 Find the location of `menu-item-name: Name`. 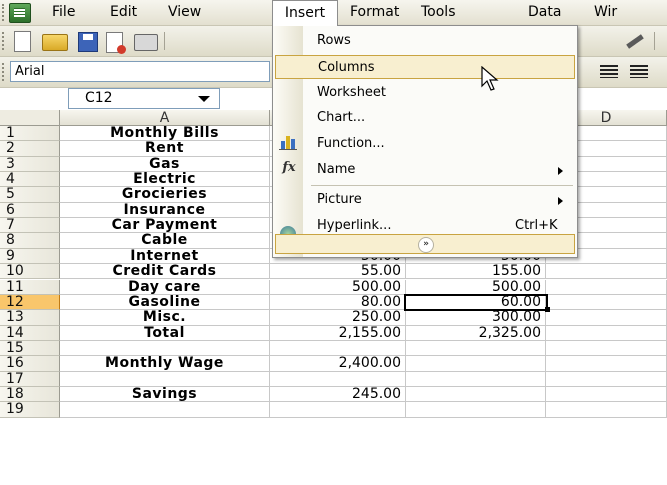

menu-item-name: Name is located at coordinates (440, 170).